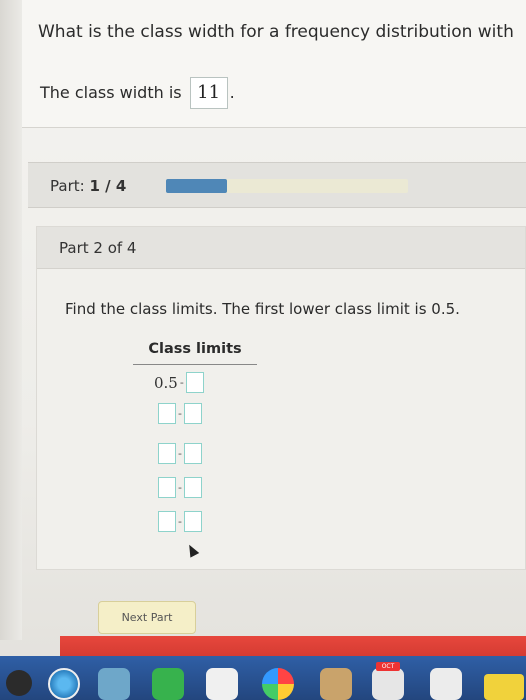 This screenshot has height=700, width=526. Describe the element at coordinates (98, 248) in the screenshot. I see `part-title: Part 2 of 4` at that location.